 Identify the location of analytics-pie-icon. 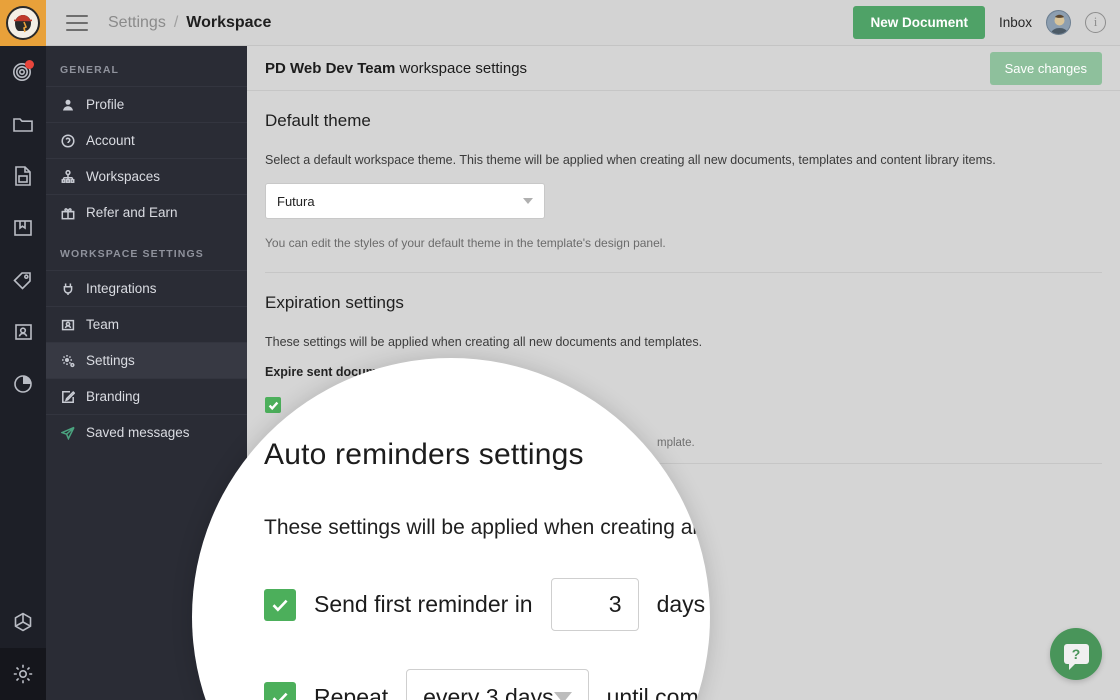
(23, 384).